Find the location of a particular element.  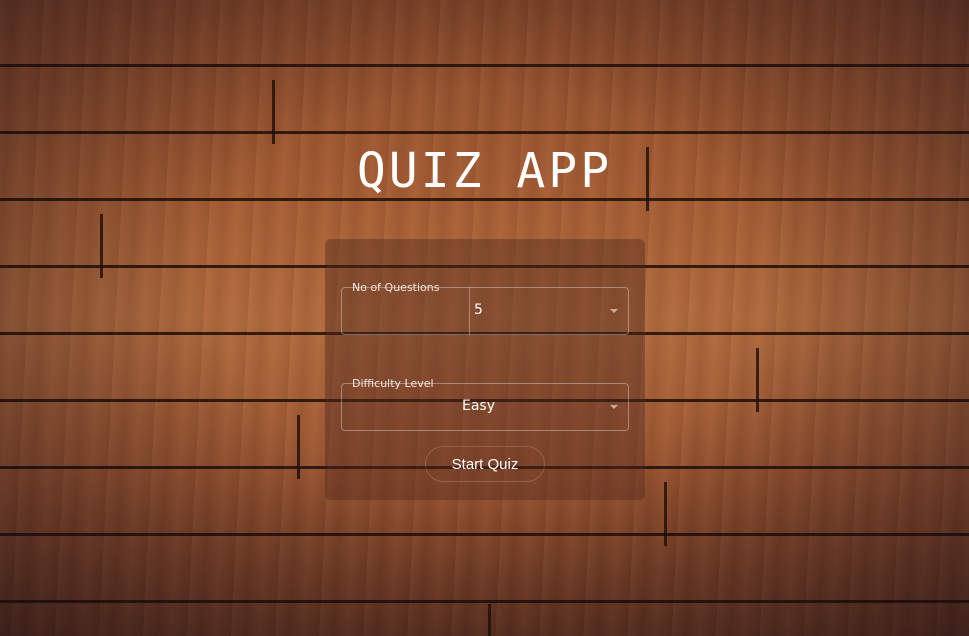

app-title: QUIZ APP is located at coordinates (484, 171).